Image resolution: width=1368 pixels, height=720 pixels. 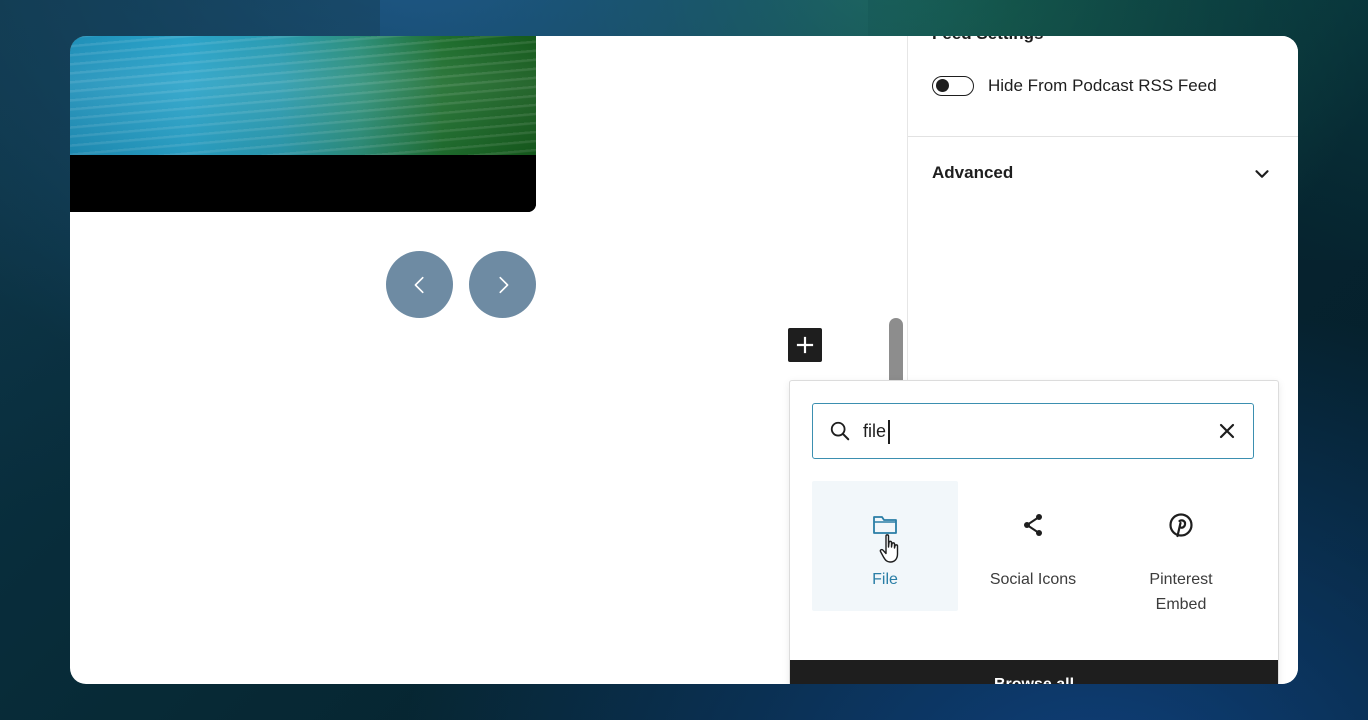 I want to click on feed-settings-title: Feed Settings, so click(x=987, y=40).